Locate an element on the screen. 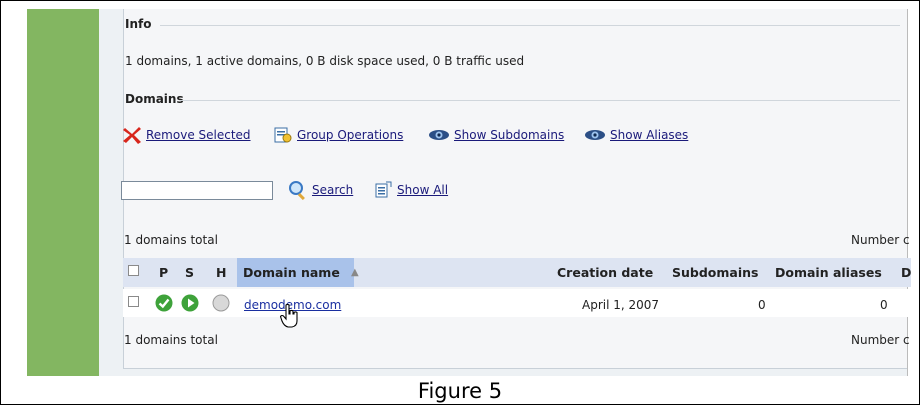  hand-cursor-icon is located at coordinates (288, 315).